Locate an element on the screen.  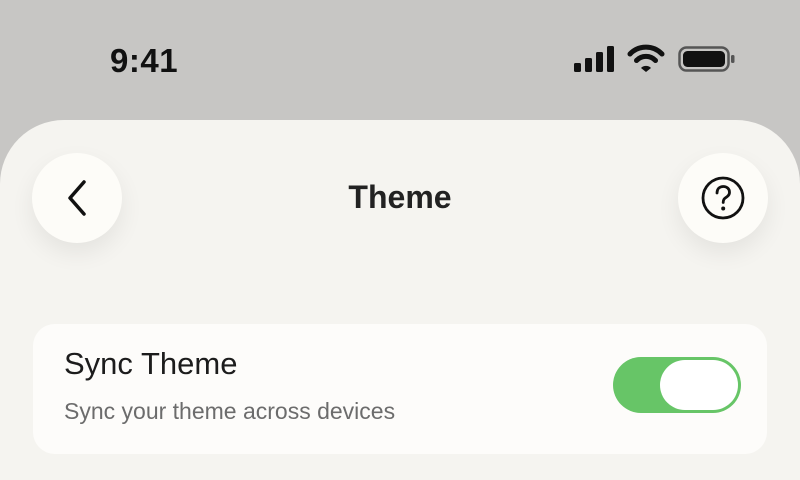
signal-icon is located at coordinates (594, 59).